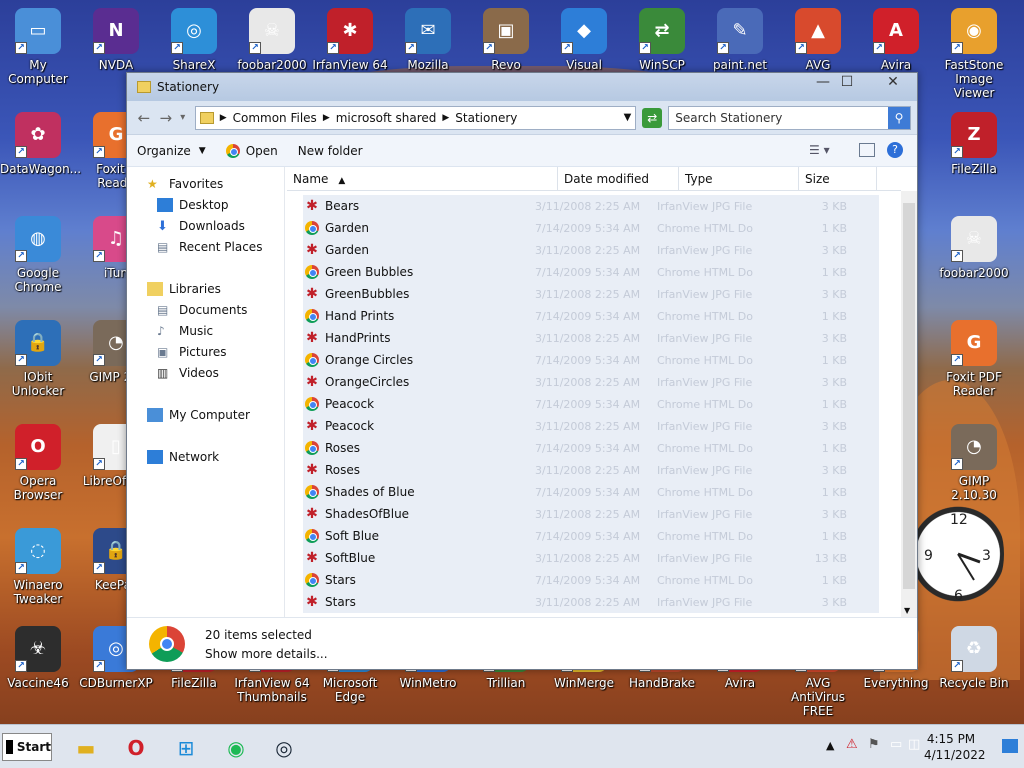 Image resolution: width=1024 pixels, height=768 pixels. I want to click on column-name: Name ▲, so click(422, 179).